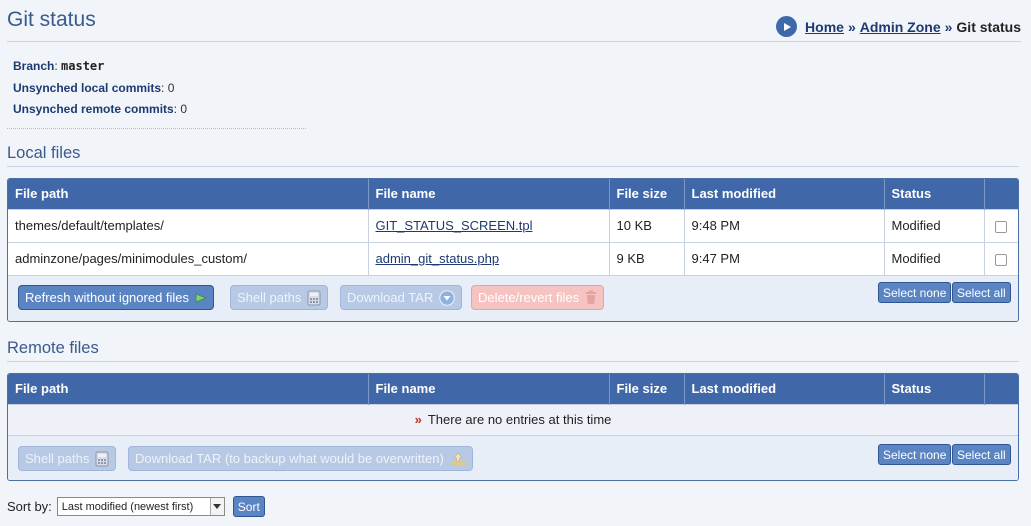  What do you see at coordinates (188, 225) in the screenshot?
I see `file-path-cell: themes/default/templates/` at bounding box center [188, 225].